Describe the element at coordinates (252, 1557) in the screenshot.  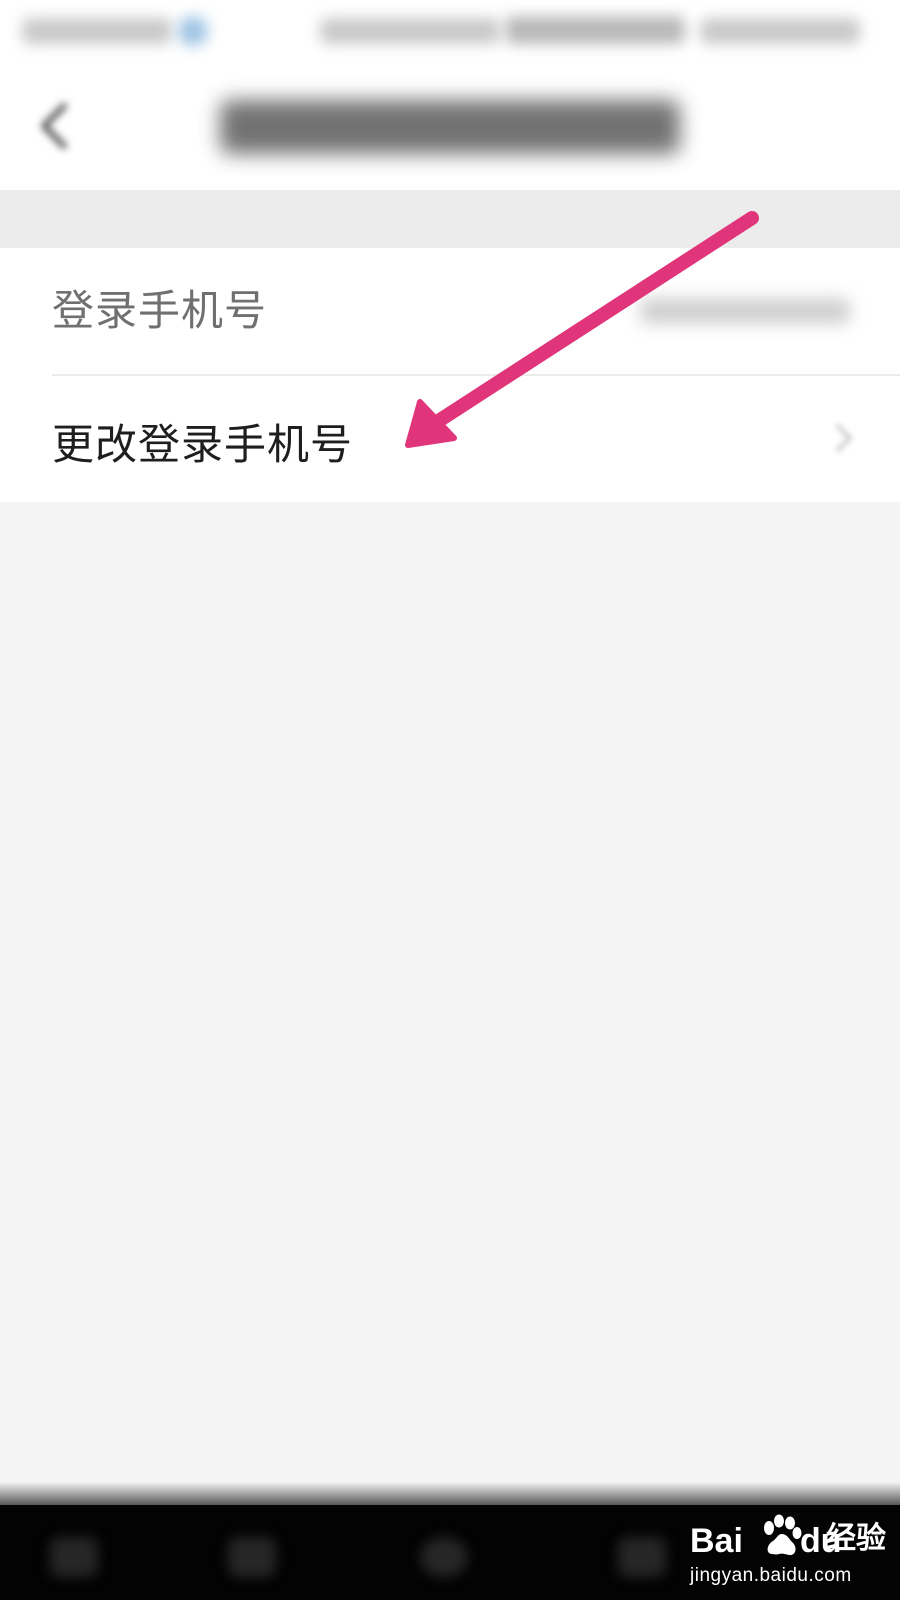
I see `home-key-icon` at that location.